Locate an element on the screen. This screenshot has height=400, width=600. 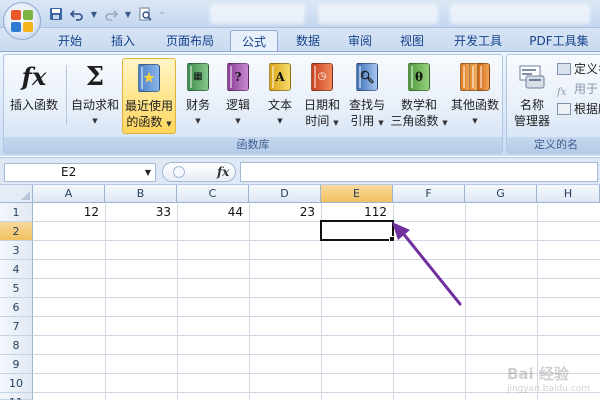
math-trig-button: θ 数学和 三角函数 ▼ is located at coordinates (419, 96).